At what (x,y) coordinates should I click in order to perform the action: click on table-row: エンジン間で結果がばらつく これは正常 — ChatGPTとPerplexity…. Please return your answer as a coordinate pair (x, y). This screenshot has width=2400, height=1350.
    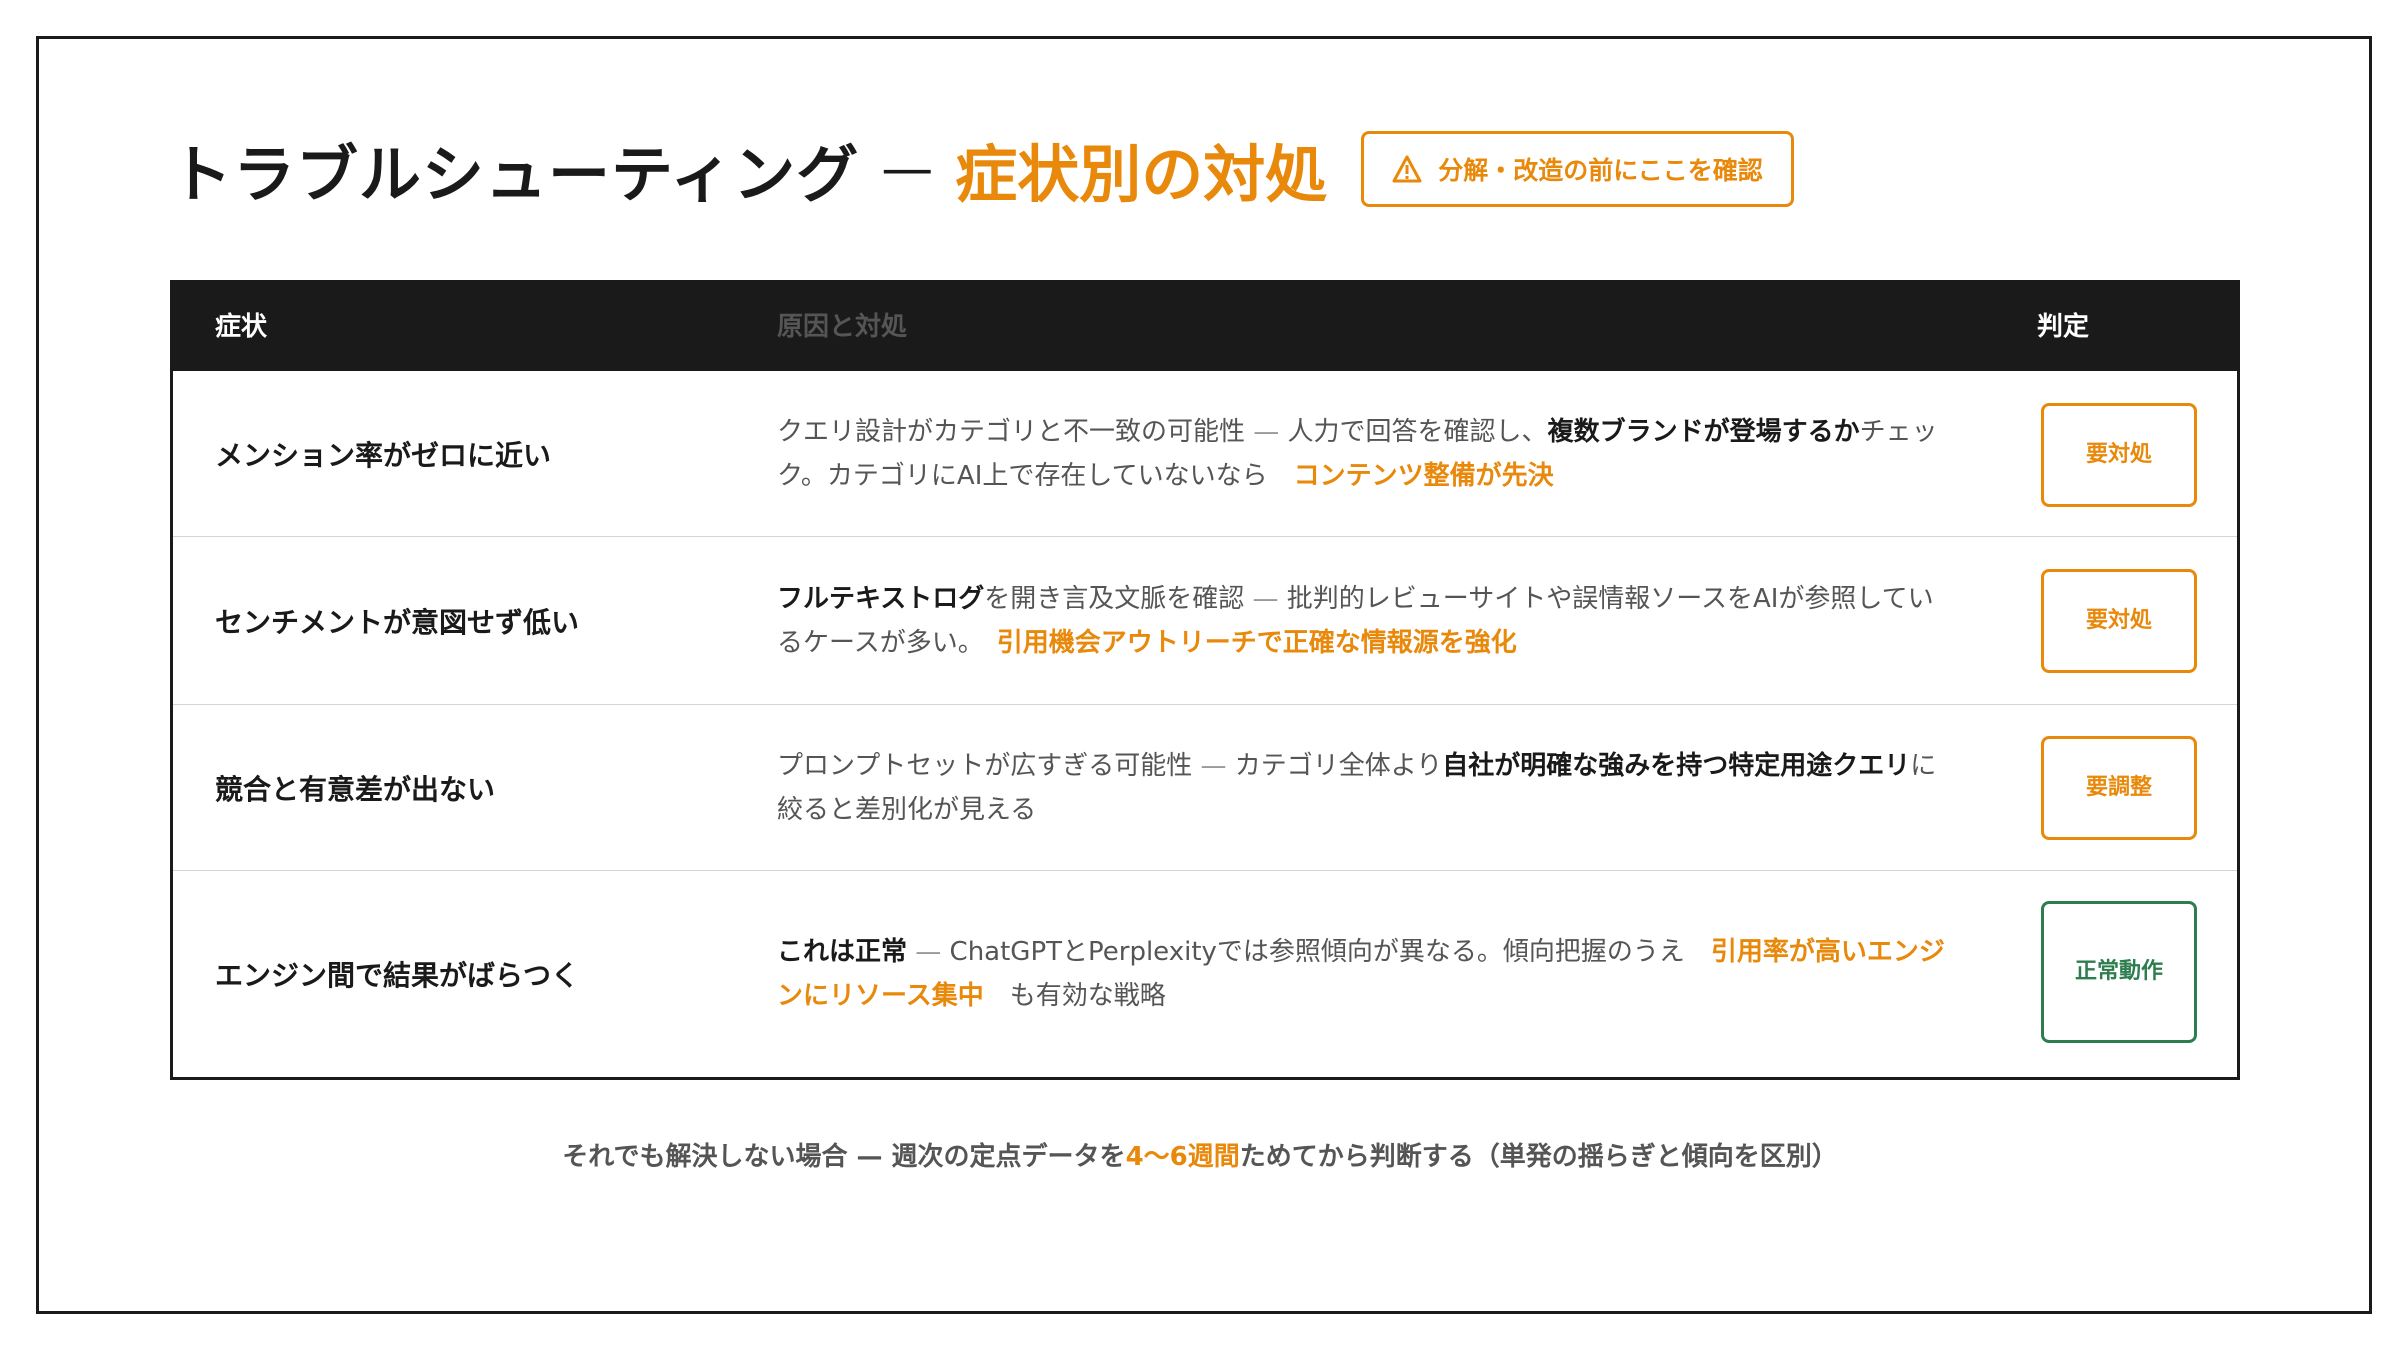
    Looking at the image, I should click on (1205, 974).